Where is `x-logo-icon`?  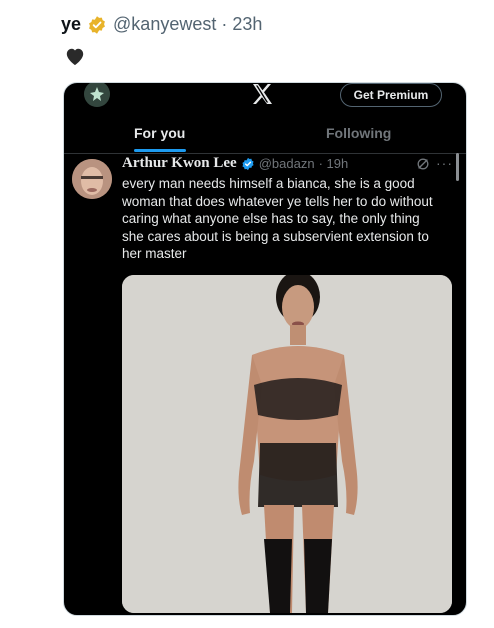 x-logo-icon is located at coordinates (262, 94).